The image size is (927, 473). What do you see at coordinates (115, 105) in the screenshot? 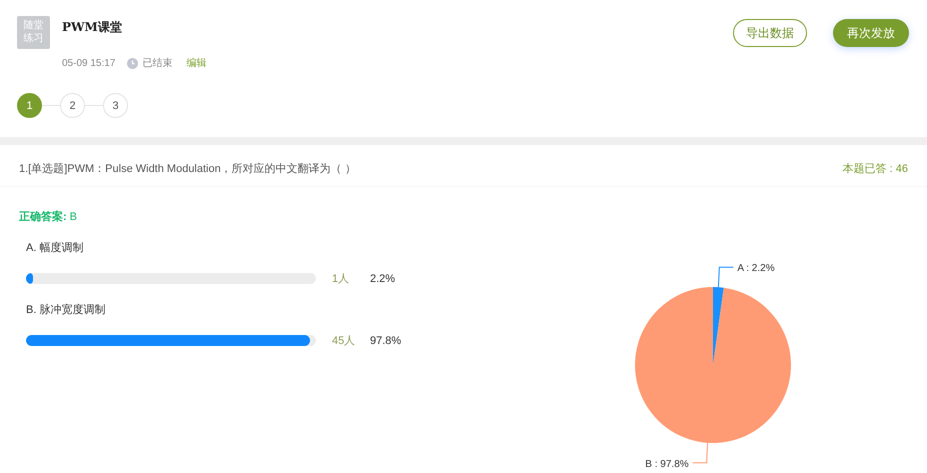
I see `step-button: 3` at bounding box center [115, 105].